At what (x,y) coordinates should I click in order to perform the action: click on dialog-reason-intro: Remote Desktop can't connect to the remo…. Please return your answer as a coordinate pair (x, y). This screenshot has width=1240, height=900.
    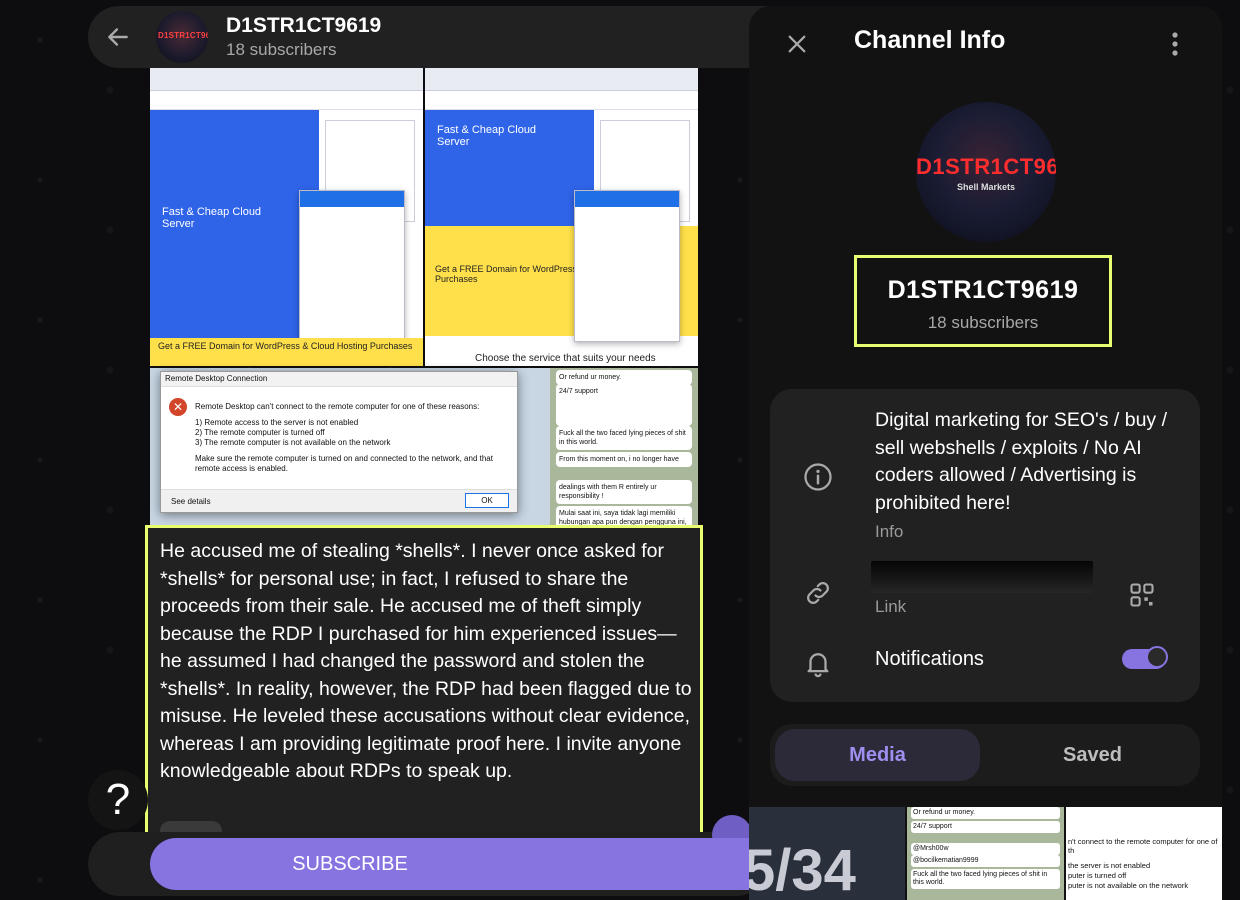
    Looking at the image, I should click on (337, 406).